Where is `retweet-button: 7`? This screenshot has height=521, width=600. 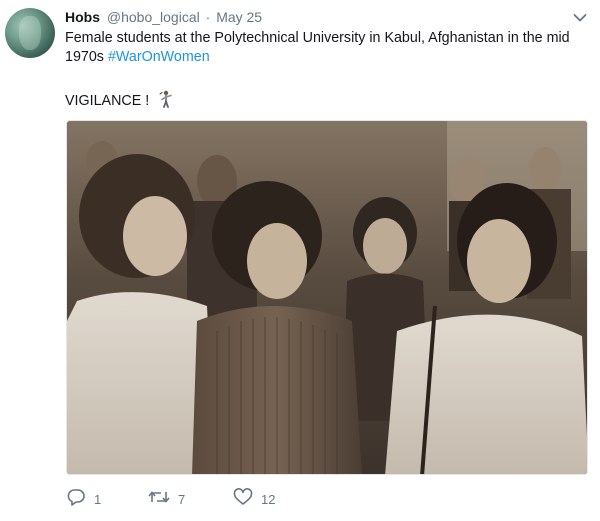 retweet-button: 7 is located at coordinates (166, 499).